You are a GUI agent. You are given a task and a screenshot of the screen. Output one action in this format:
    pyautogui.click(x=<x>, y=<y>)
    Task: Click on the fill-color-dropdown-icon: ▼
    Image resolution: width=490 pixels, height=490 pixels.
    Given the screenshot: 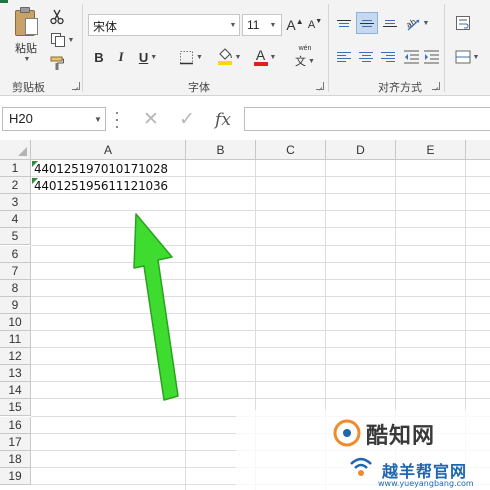 What is the action you would take?
    pyautogui.click(x=238, y=57)
    